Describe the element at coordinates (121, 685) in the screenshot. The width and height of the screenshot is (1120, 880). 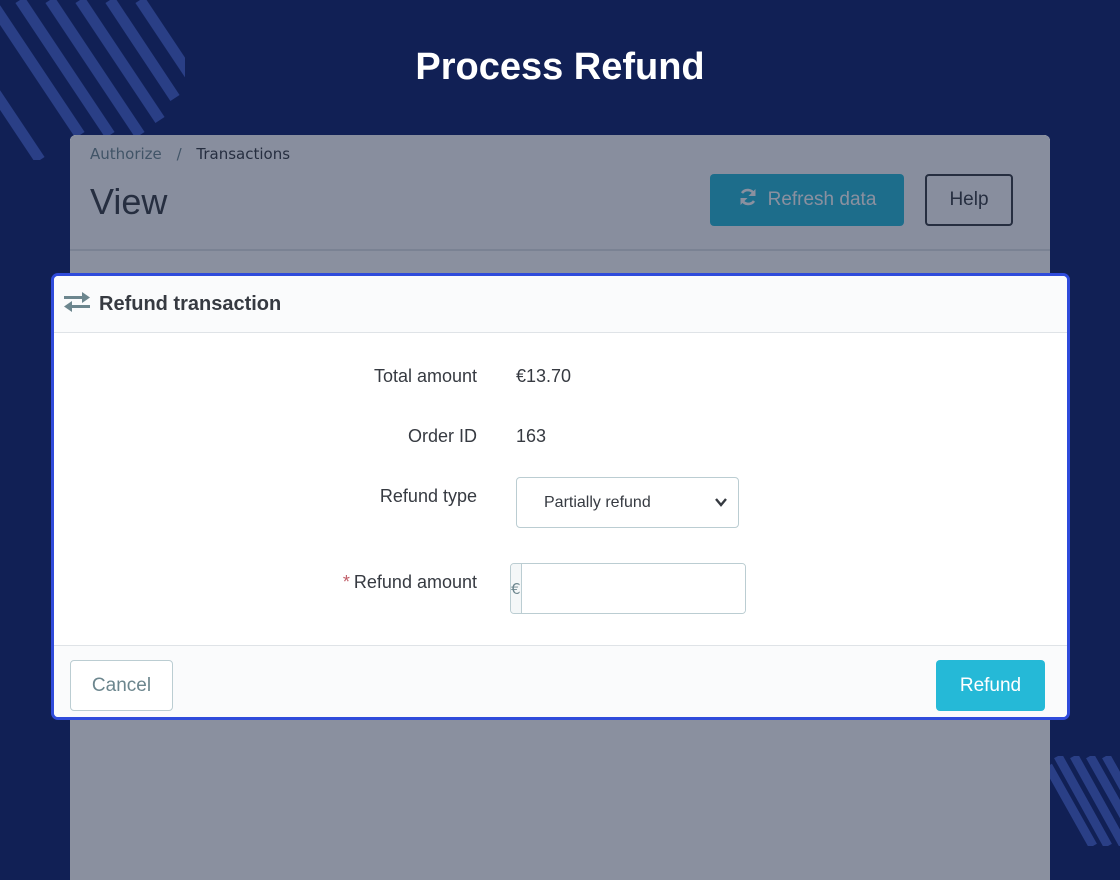
I see `cancel-button: Cancel` at that location.